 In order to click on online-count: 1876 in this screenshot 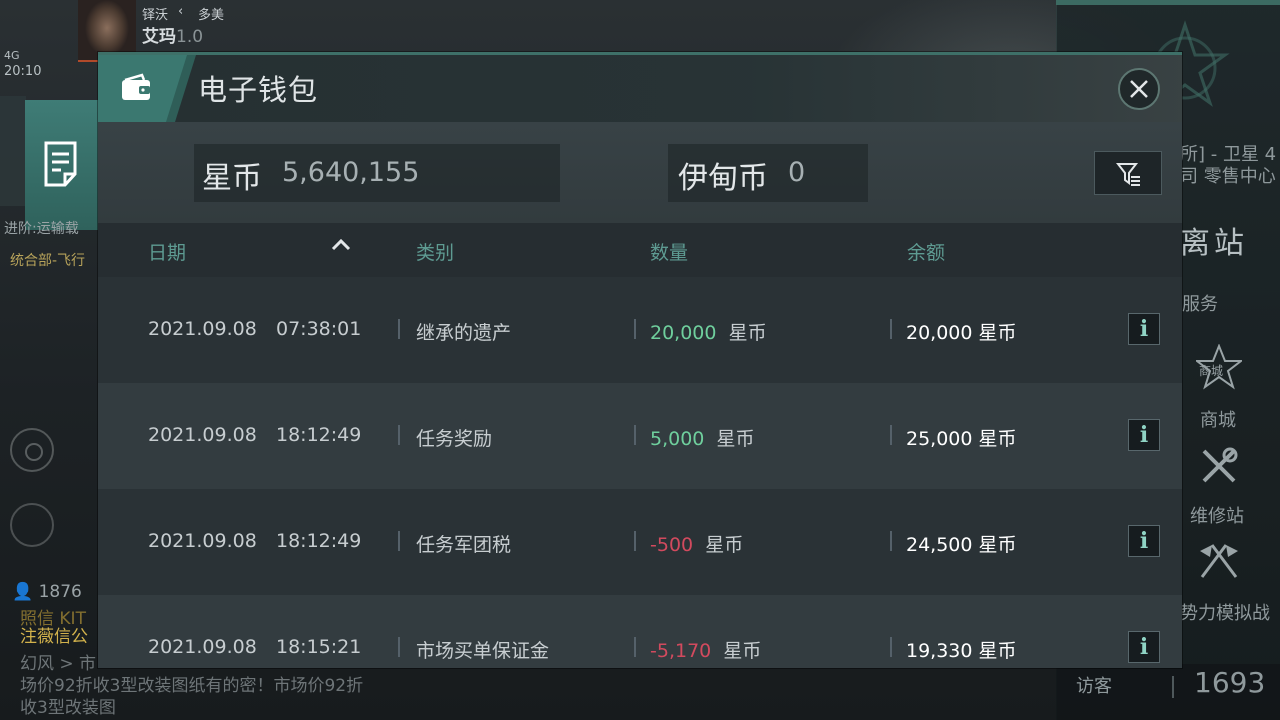, I will do `click(60, 592)`.